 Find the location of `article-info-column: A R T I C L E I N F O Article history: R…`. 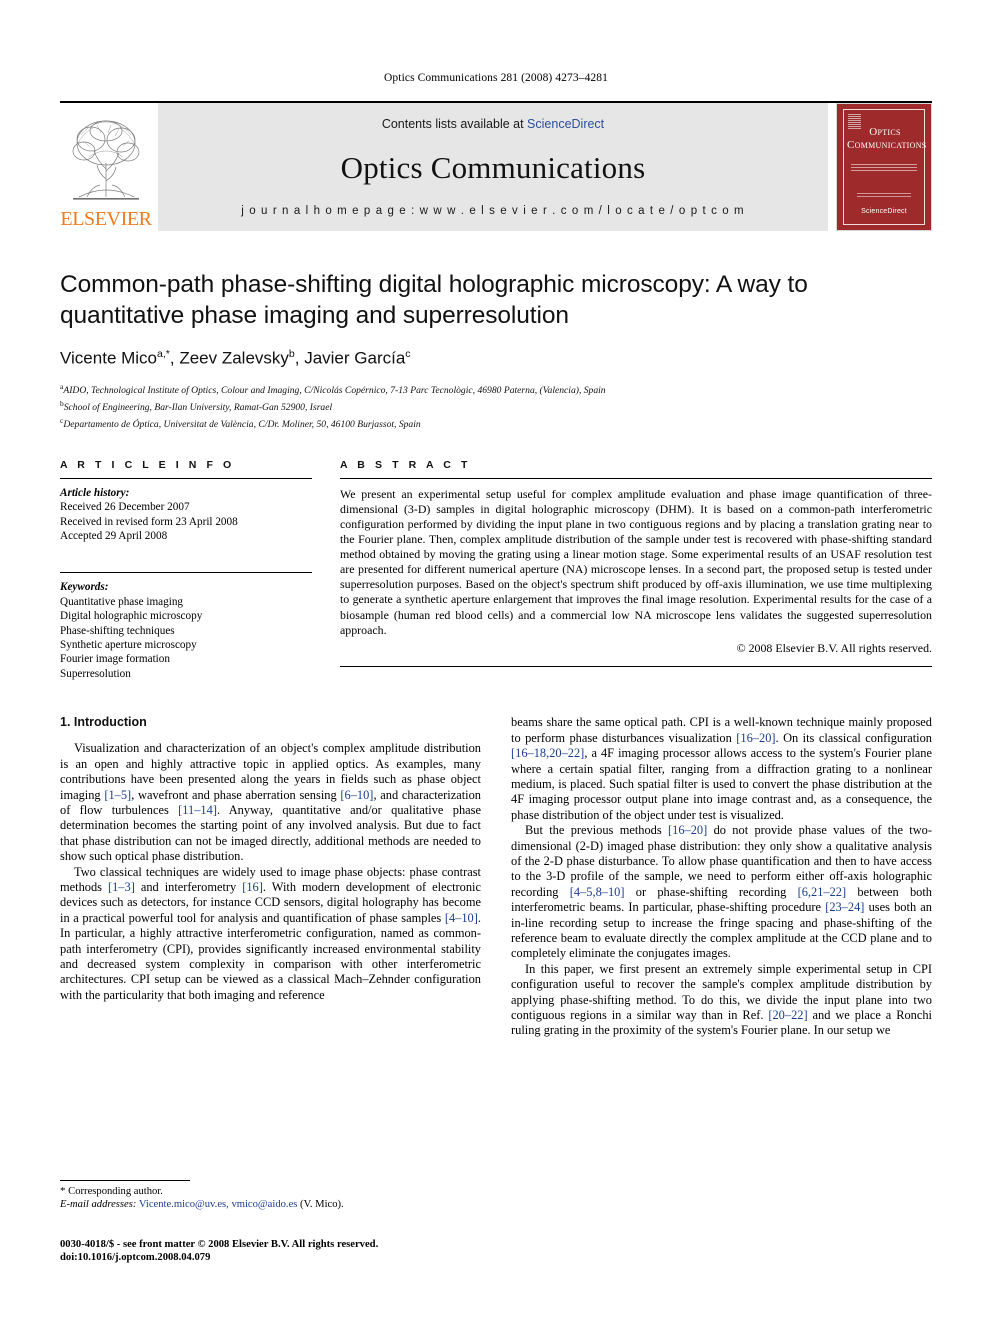

article-info-column: A R T I C L E I N F O Article history: R… is located at coordinates (186, 570).